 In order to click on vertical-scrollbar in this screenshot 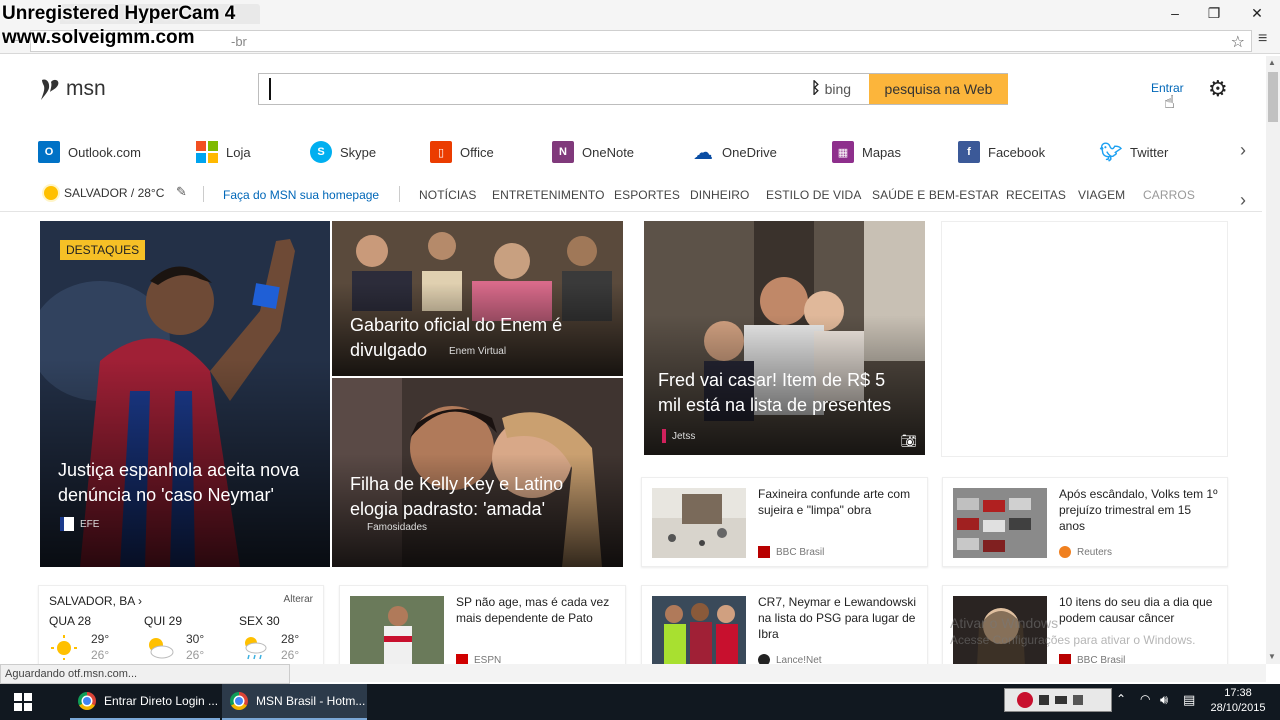, I will do `click(1273, 360)`.